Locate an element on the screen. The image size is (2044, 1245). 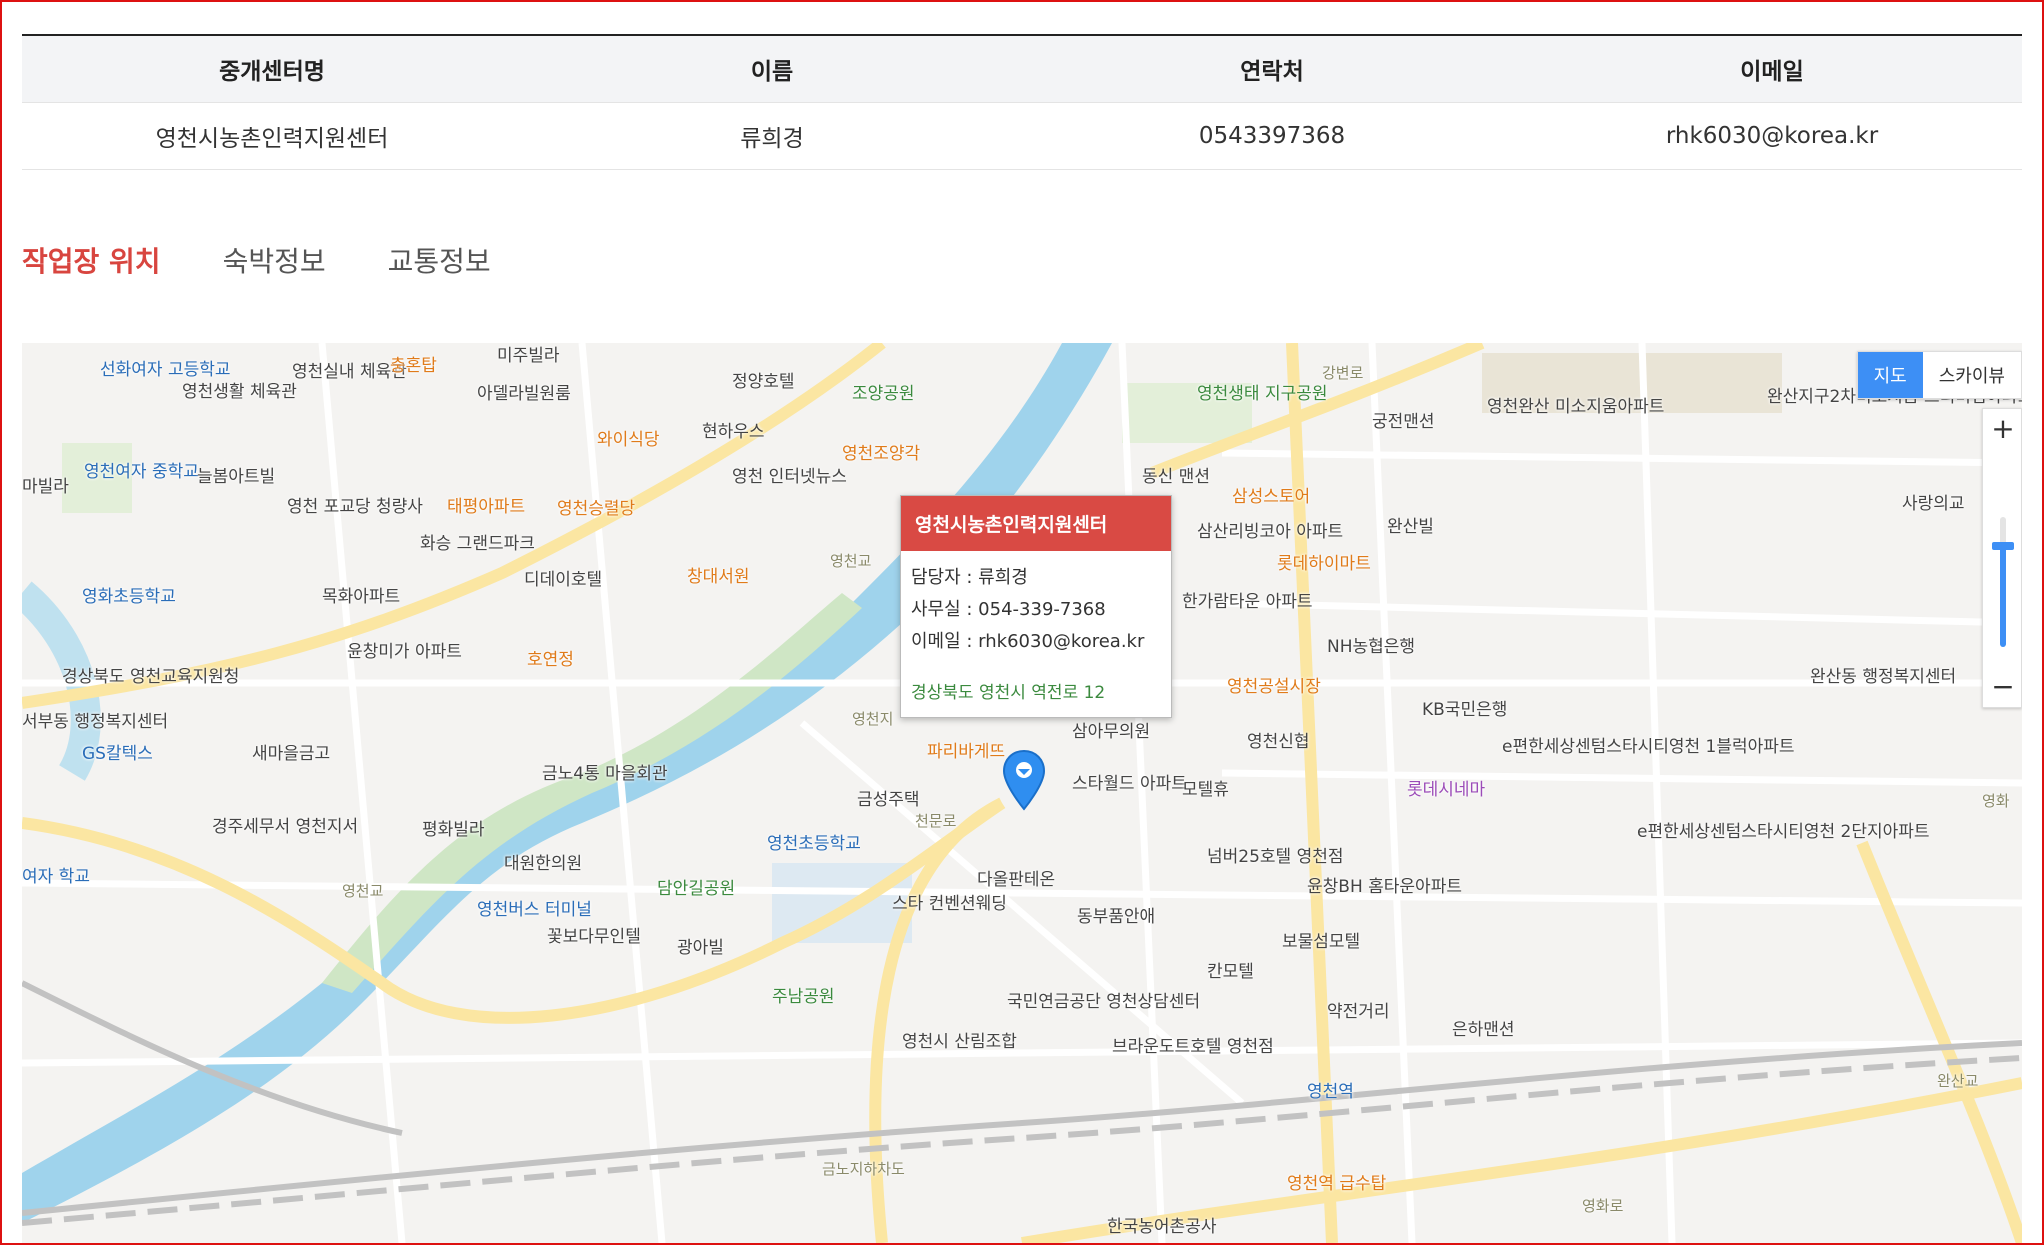
map-label: 태평아파트 is located at coordinates (486, 507).